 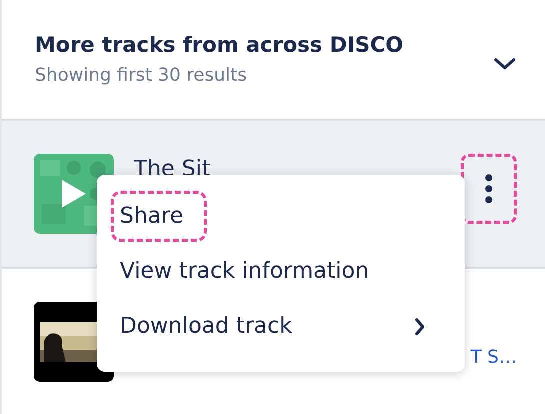 What do you see at coordinates (219, 45) in the screenshot?
I see `section-title: More tracks from across DISCO` at bounding box center [219, 45].